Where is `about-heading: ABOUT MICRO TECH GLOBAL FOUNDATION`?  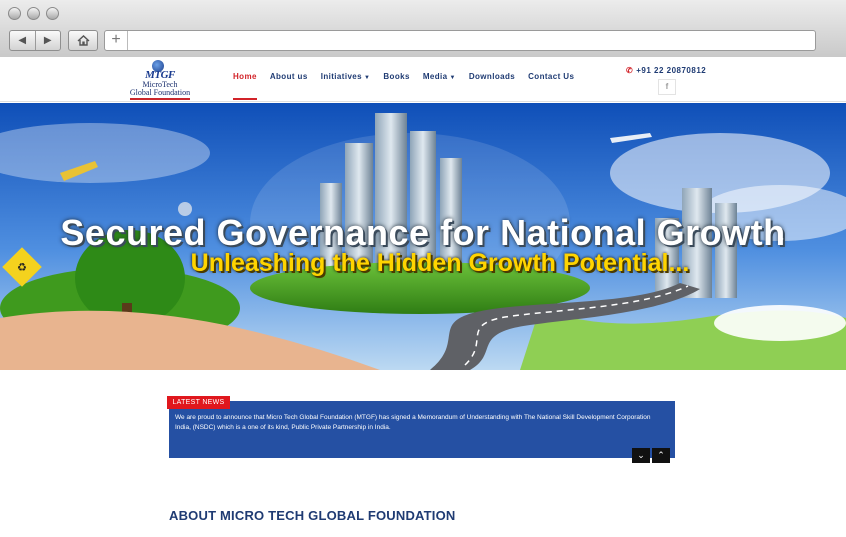
about-heading: ABOUT MICRO TECH GLOBAL FOUNDATION is located at coordinates (312, 515).